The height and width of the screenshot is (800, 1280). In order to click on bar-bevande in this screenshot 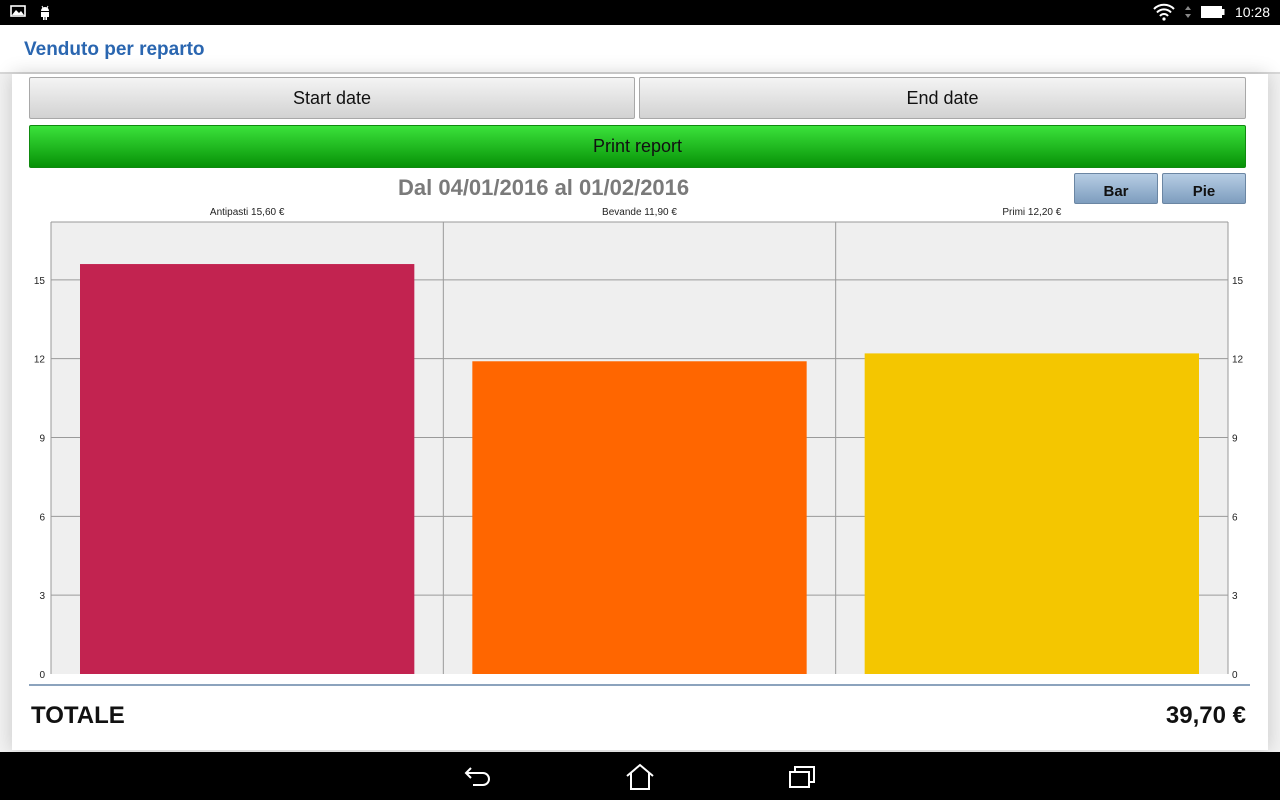, I will do `click(639, 517)`.